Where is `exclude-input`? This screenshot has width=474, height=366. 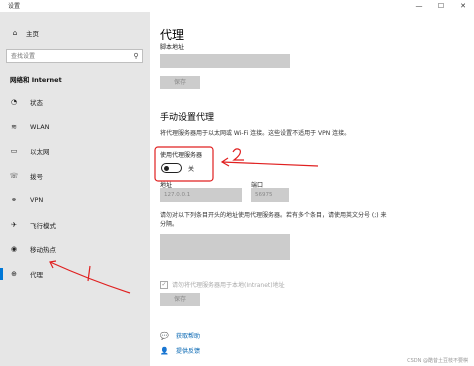
exclude-input is located at coordinates (225, 247).